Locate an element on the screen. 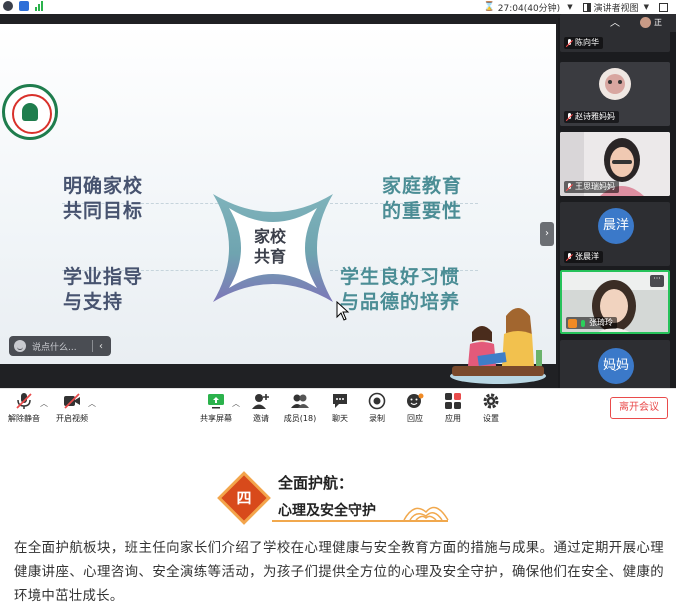 This screenshot has height=612, width=676. settings-button: 设置 is located at coordinates (491, 408).